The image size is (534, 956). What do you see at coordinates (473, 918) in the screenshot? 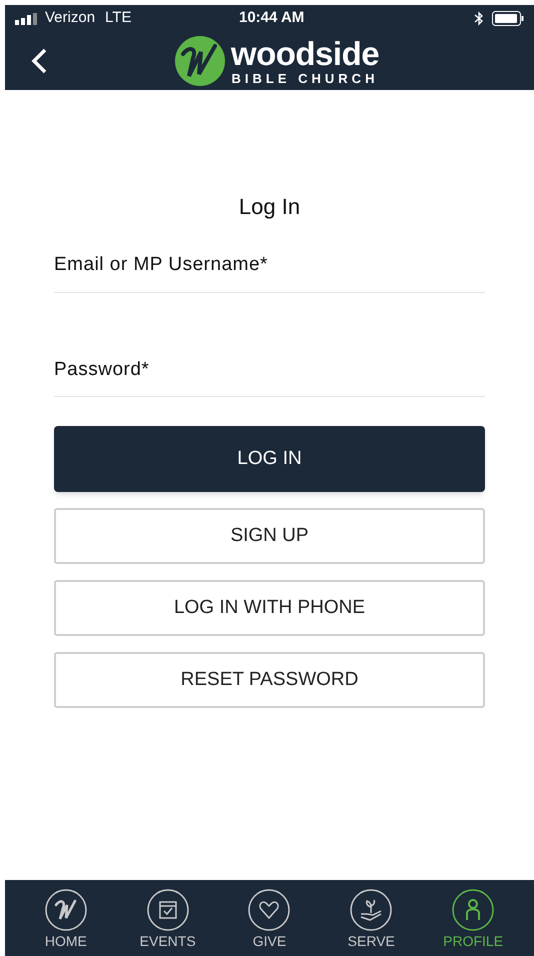
I see `tab-button: PROFILE` at bounding box center [473, 918].